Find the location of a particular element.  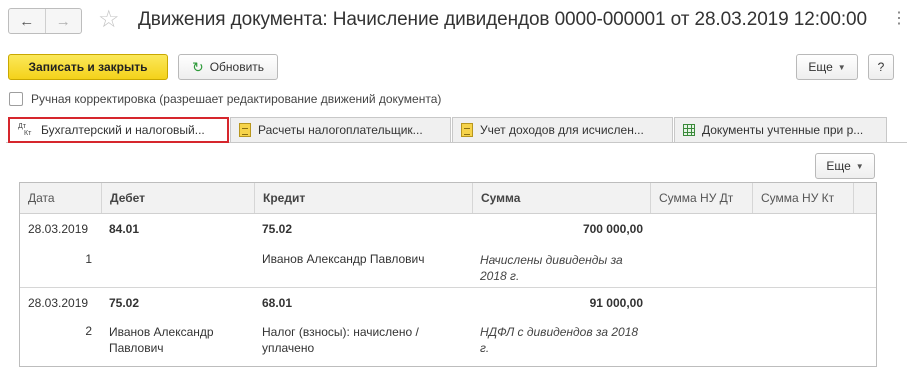

row1-number: 1 is located at coordinates (88, 259).